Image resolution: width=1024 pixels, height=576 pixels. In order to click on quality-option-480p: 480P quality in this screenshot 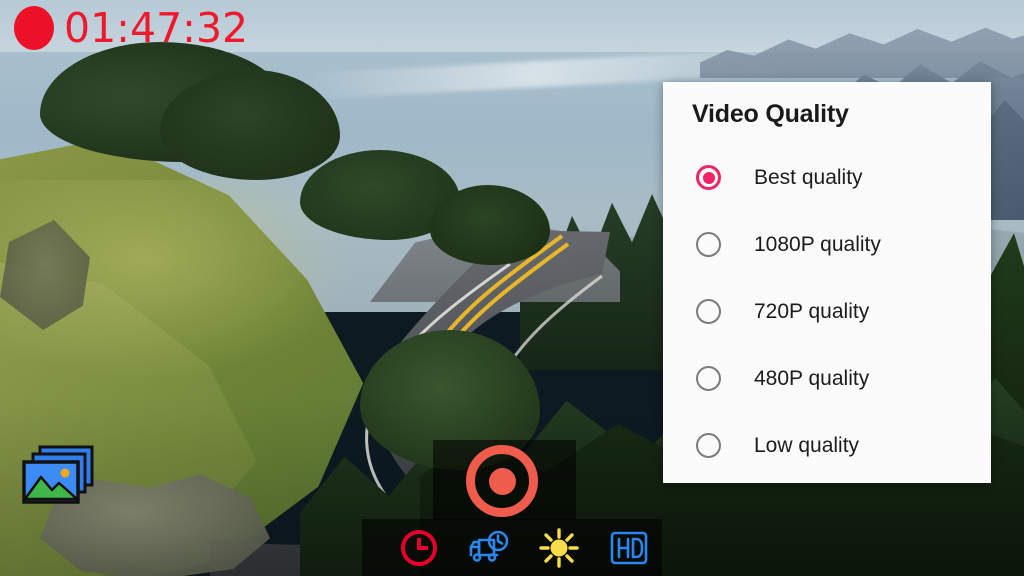, I will do `click(827, 378)`.